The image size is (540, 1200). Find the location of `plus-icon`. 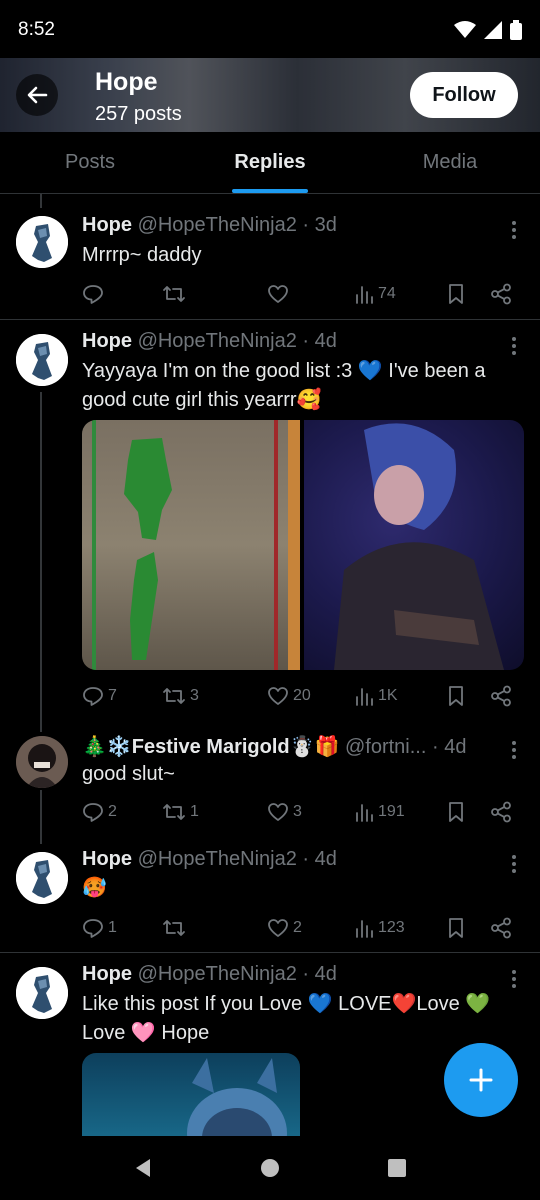

plus-icon is located at coordinates (481, 1080).